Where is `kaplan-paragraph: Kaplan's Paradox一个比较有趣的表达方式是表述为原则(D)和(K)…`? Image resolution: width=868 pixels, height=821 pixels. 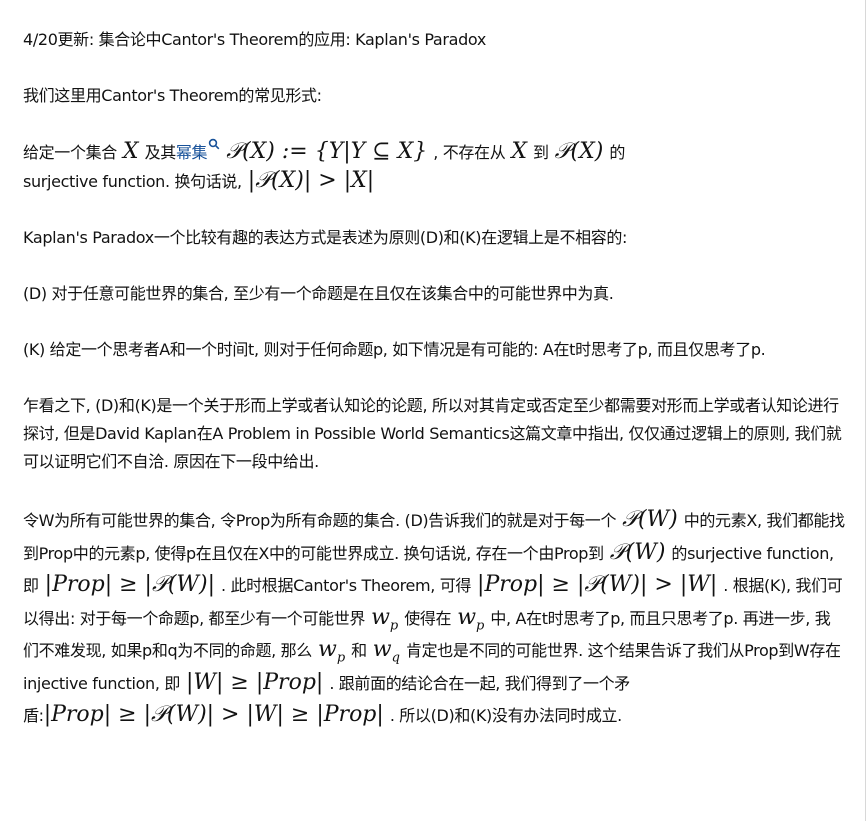
kaplan-paragraph: Kaplan's Paradox一个比较有趣的表达方式是表述为原则(D)和(K)… is located at coordinates (325, 237).